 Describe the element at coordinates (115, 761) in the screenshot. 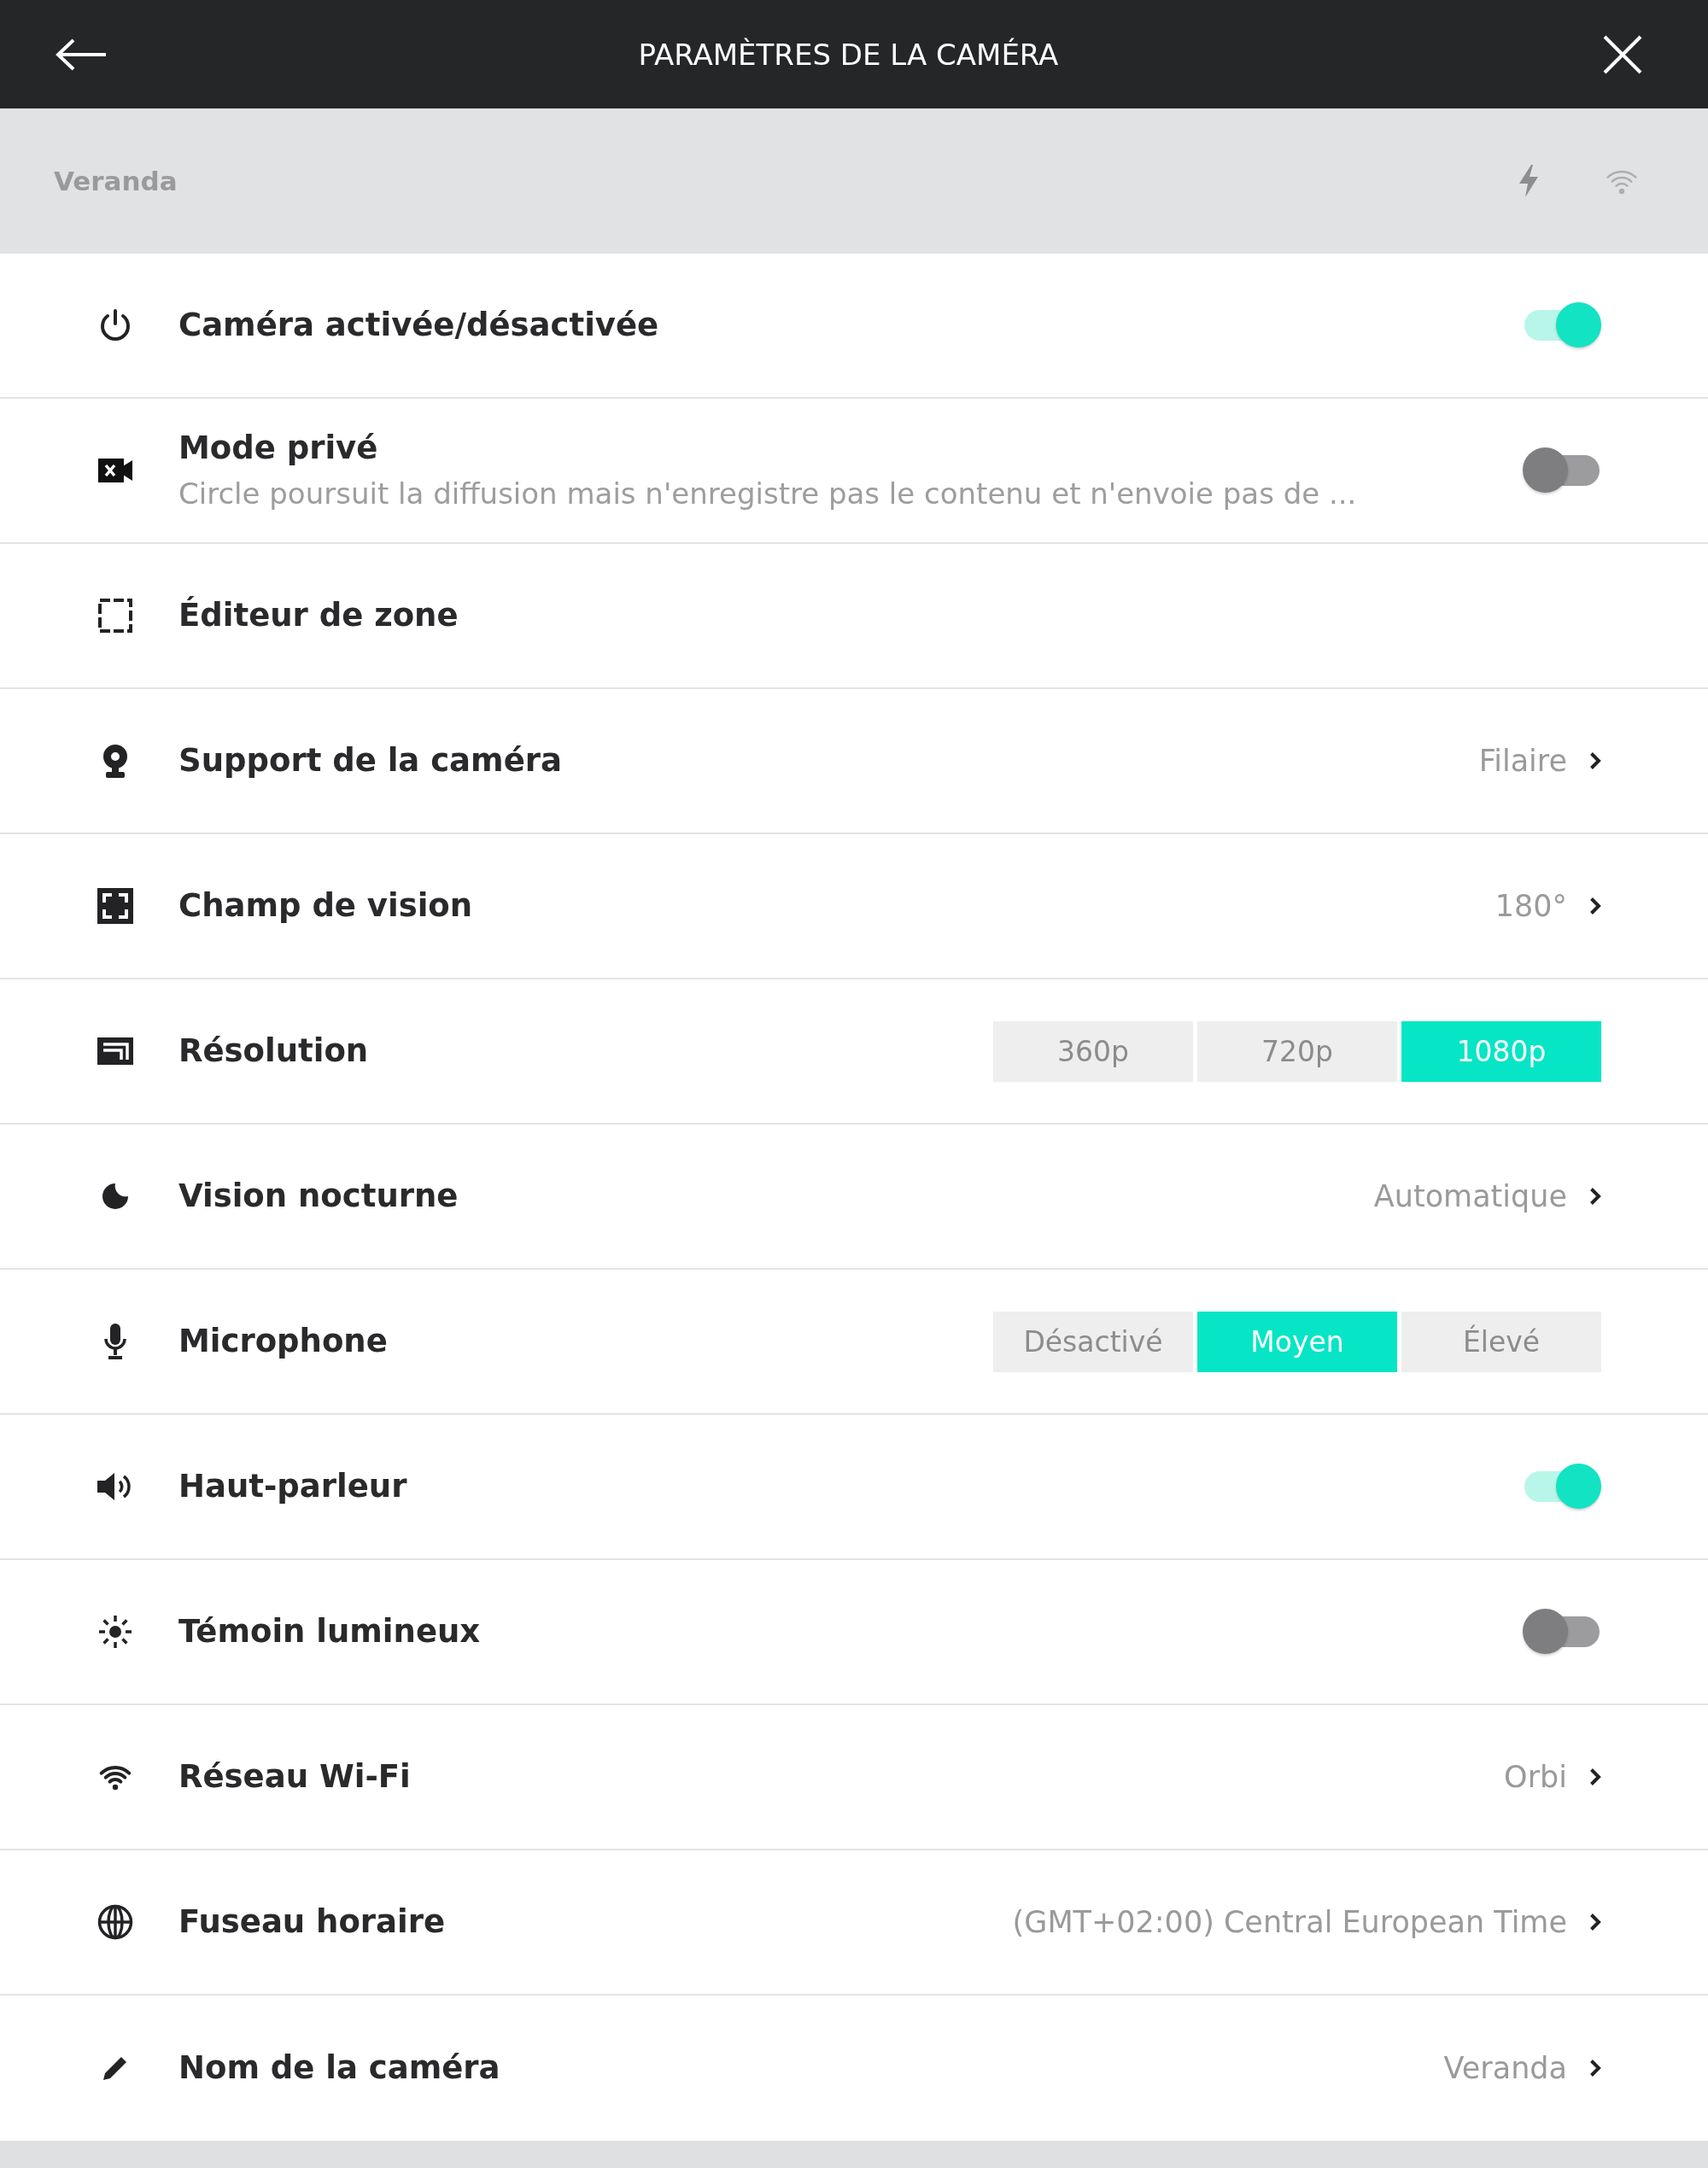

I see `webcam-icon` at that location.